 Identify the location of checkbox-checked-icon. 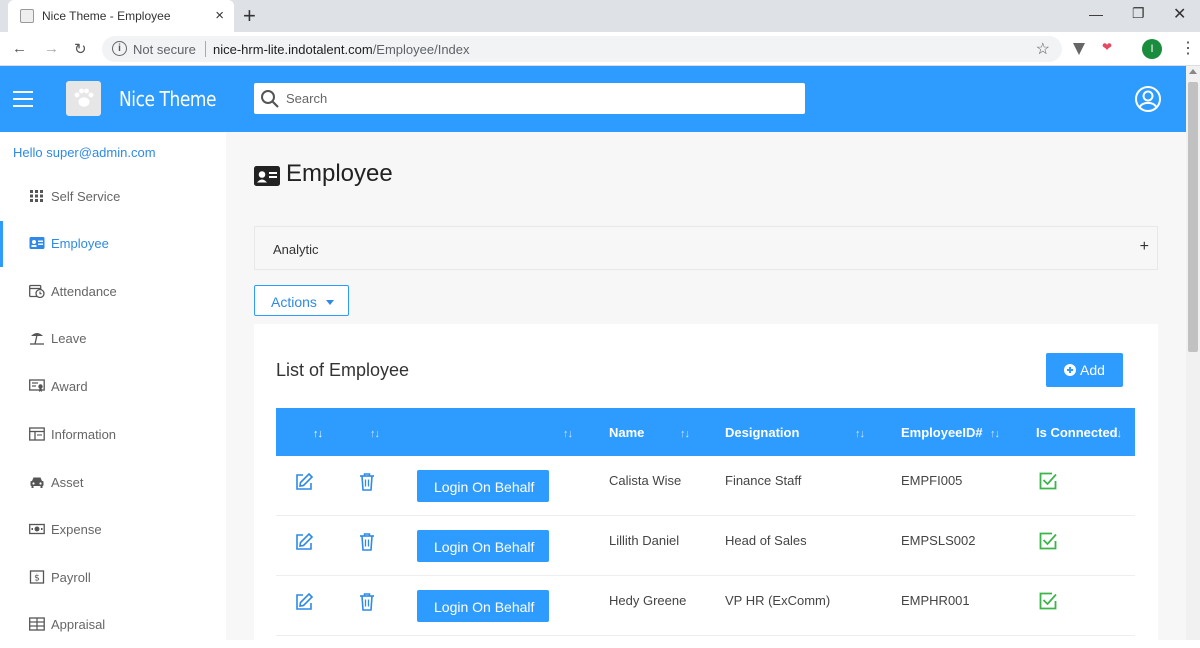
(1048, 541).